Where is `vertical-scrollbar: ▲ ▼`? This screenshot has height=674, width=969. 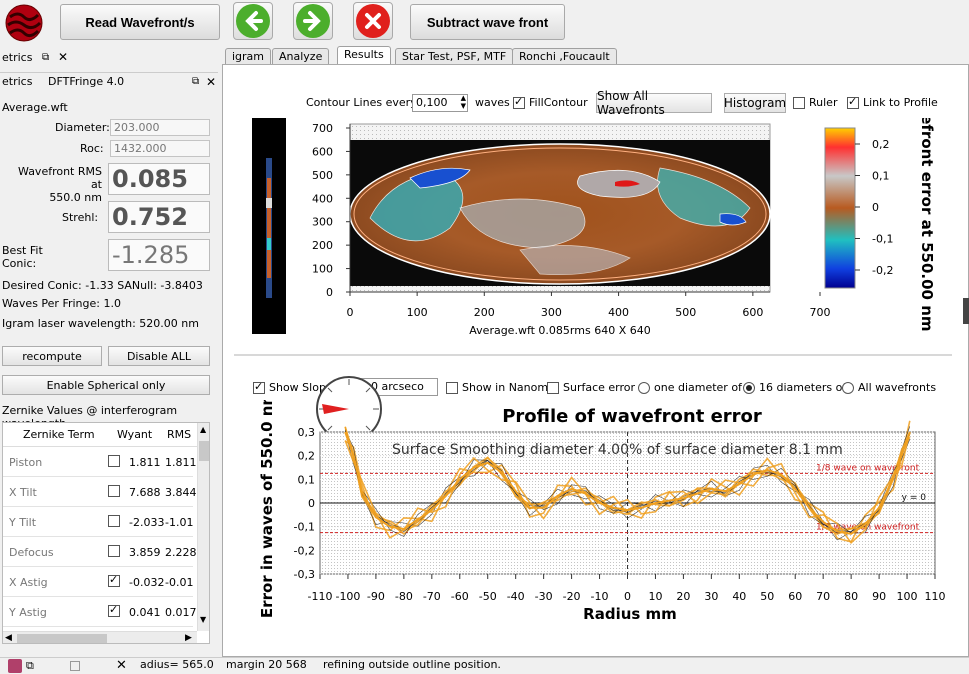
vertical-scrollbar: ▲ ▼ is located at coordinates (203, 527).